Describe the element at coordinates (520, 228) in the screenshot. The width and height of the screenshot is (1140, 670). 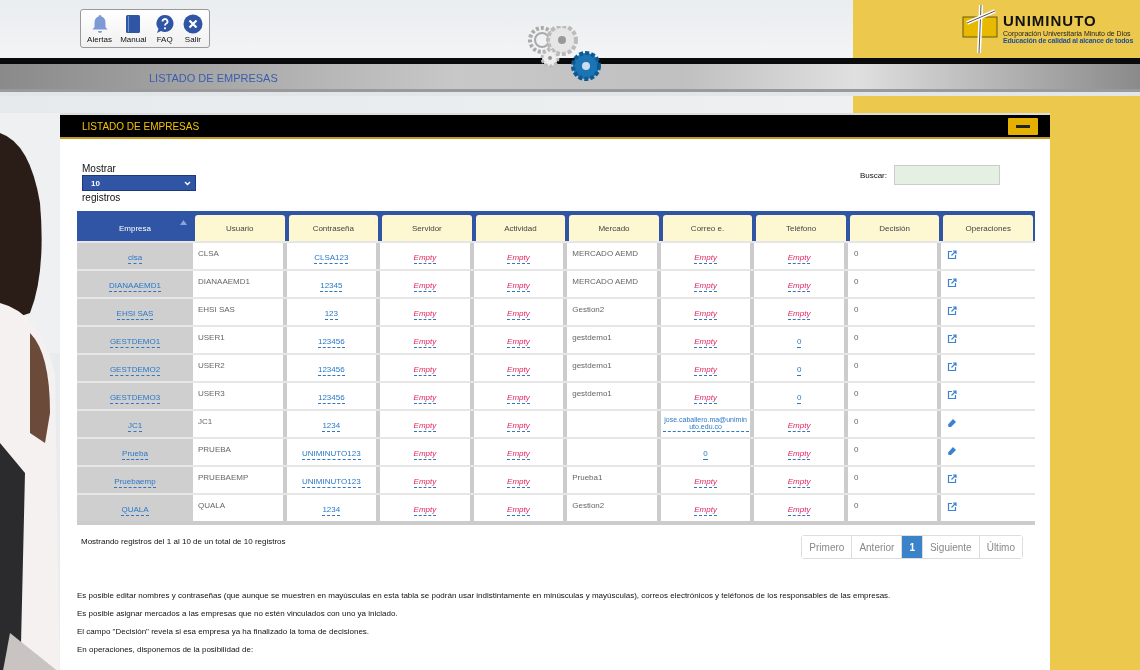
I see `column-header: Actividad` at that location.